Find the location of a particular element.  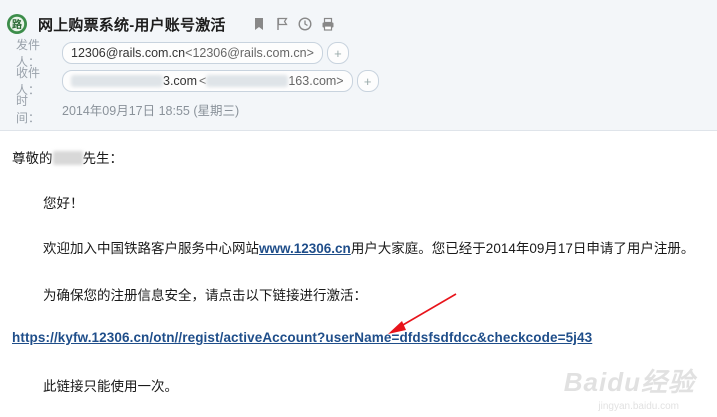

greeting: 您好！ is located at coordinates (63, 203).